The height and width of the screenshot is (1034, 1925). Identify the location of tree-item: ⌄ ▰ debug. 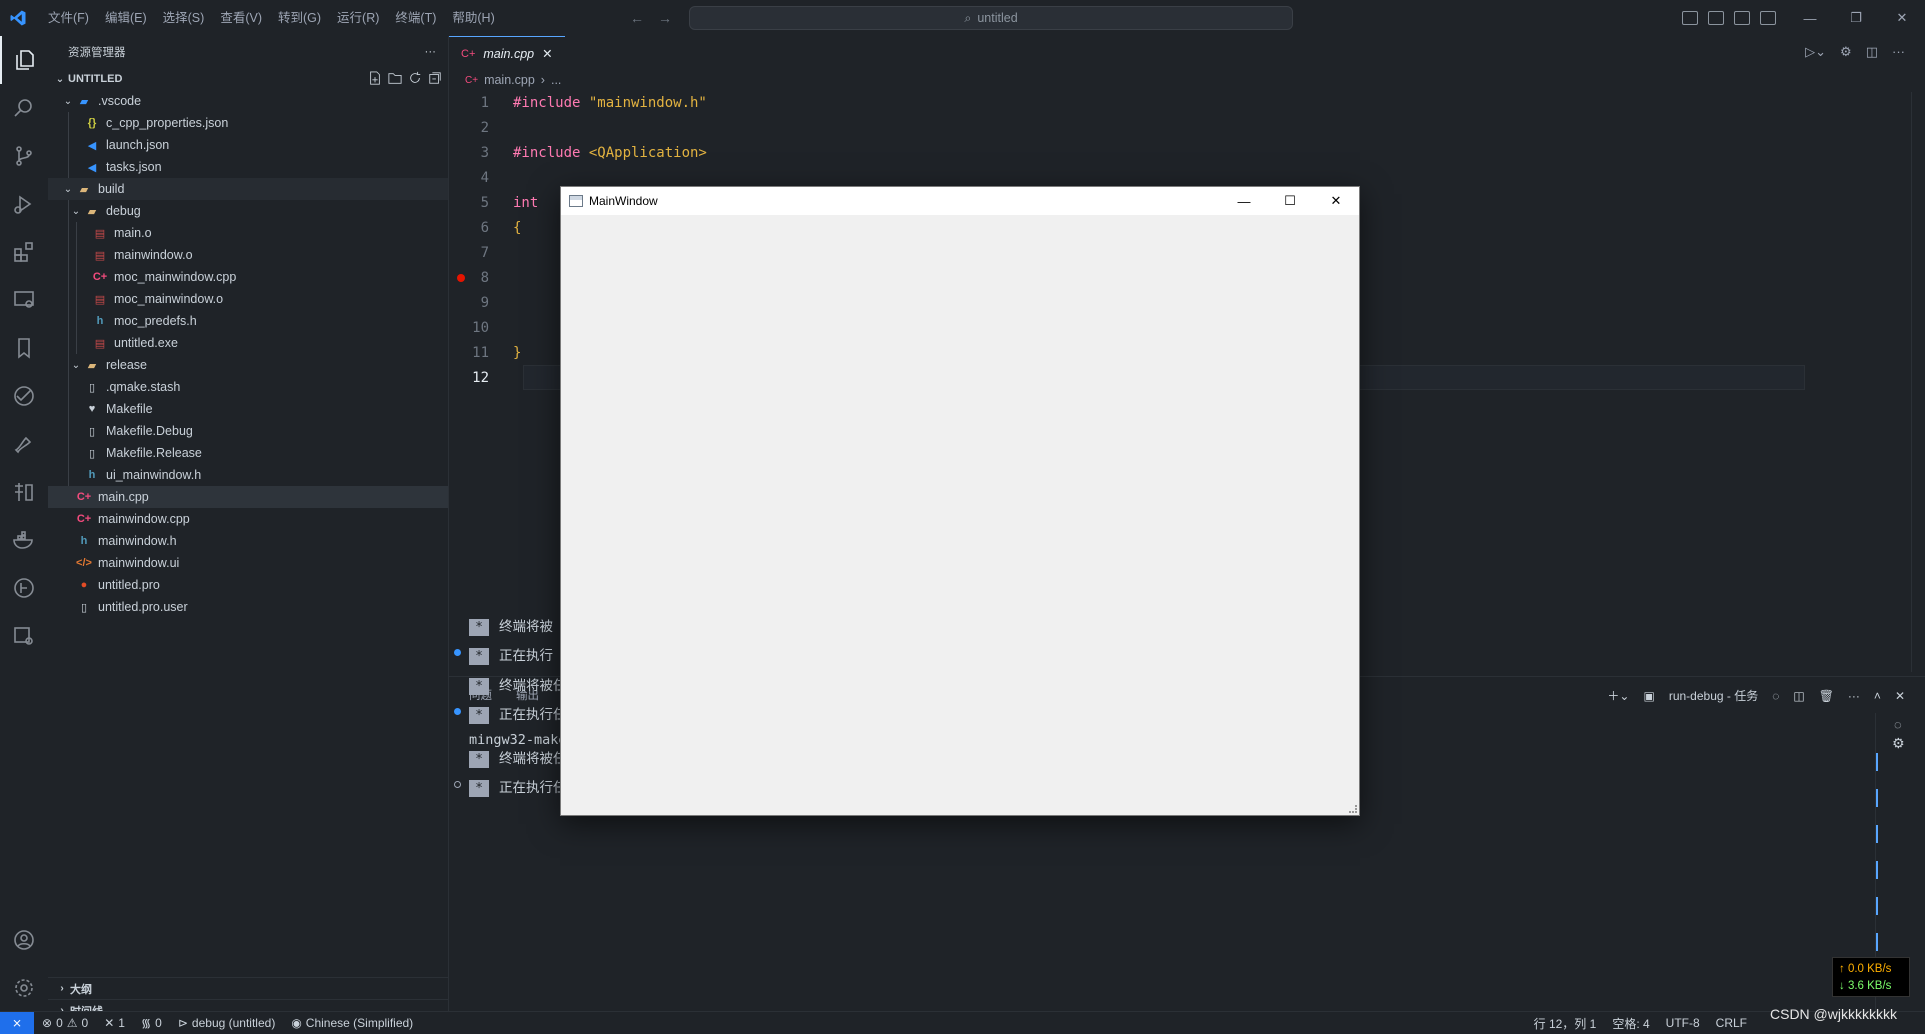
(248, 211).